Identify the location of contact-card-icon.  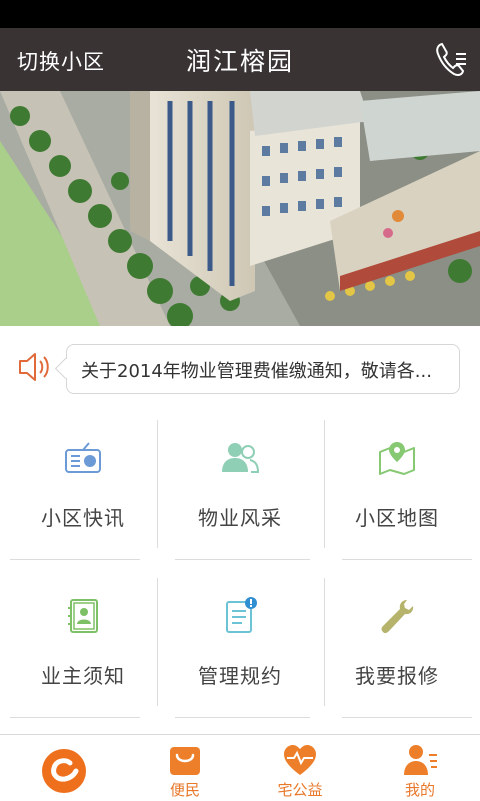
(83, 616).